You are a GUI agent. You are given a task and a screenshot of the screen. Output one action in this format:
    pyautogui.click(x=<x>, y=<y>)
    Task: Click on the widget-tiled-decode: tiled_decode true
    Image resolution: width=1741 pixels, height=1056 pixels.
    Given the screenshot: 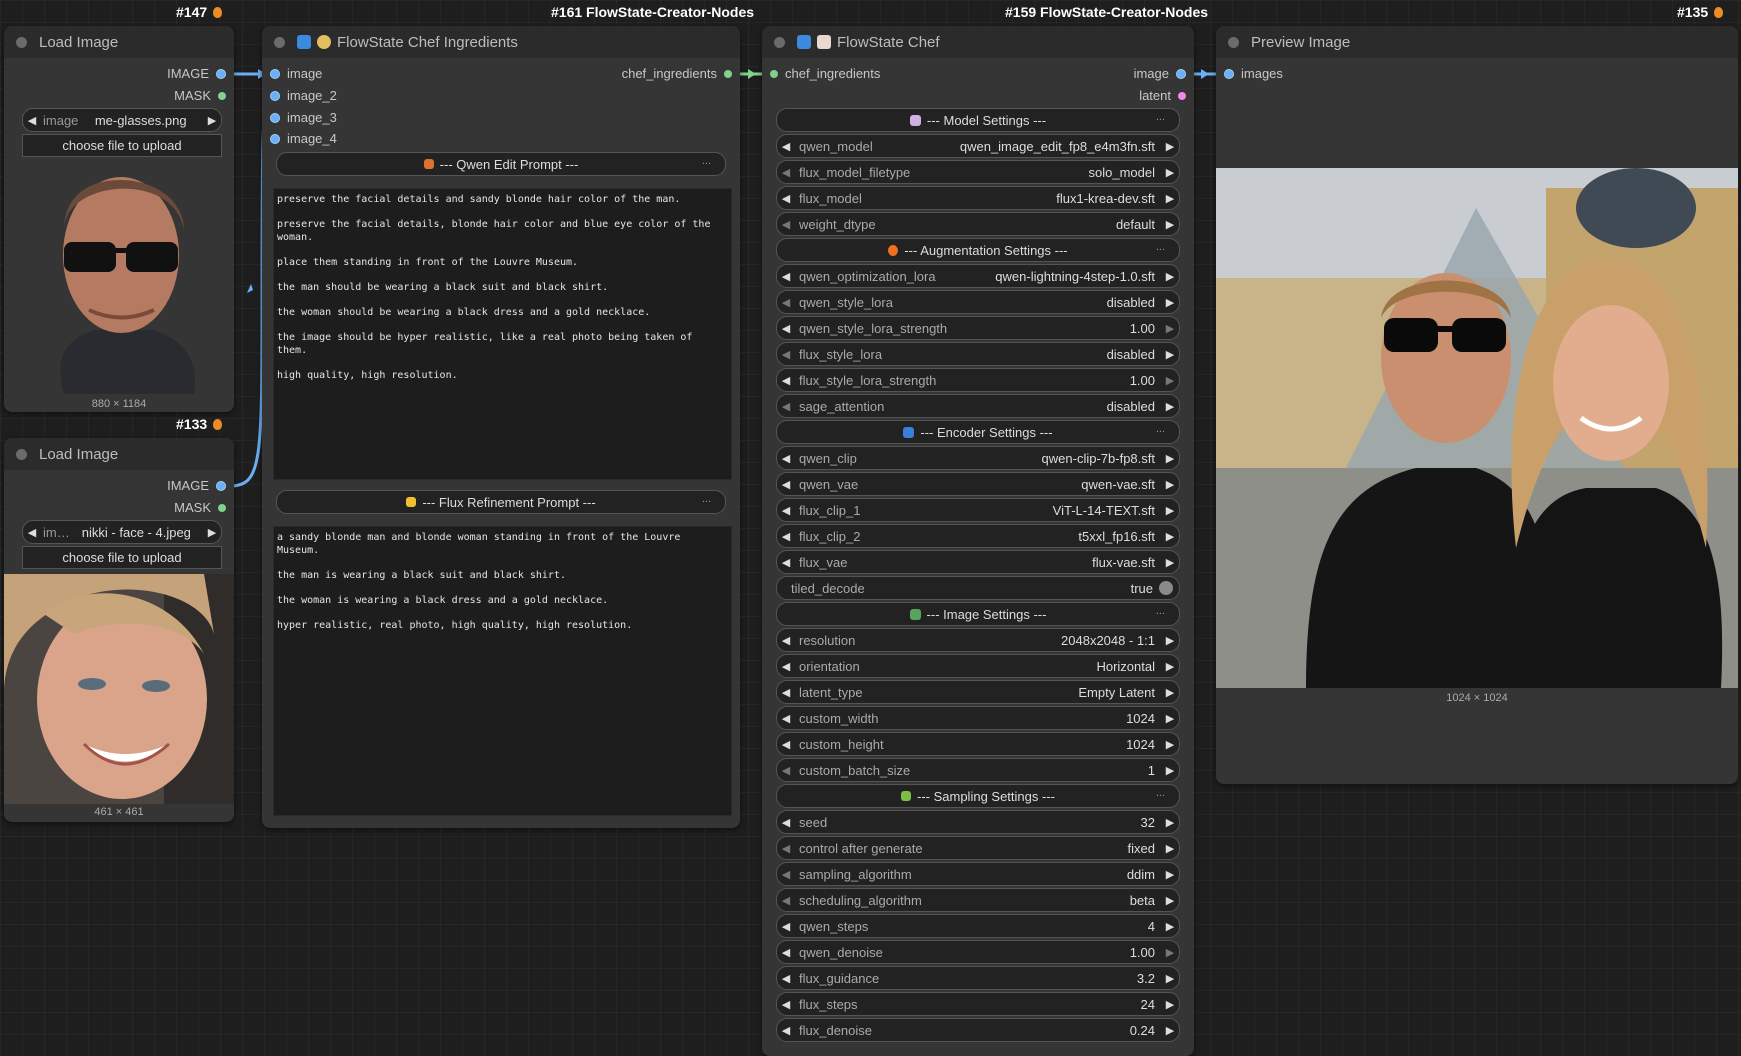 What is the action you would take?
    pyautogui.click(x=978, y=588)
    